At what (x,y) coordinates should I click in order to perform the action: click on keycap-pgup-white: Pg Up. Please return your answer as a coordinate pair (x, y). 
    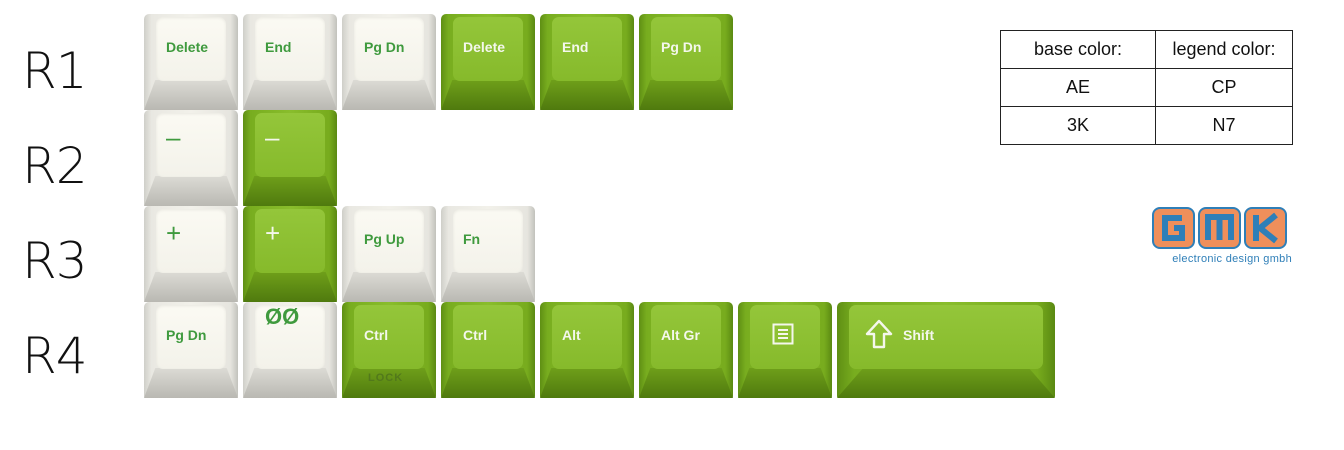
    Looking at the image, I should click on (389, 254).